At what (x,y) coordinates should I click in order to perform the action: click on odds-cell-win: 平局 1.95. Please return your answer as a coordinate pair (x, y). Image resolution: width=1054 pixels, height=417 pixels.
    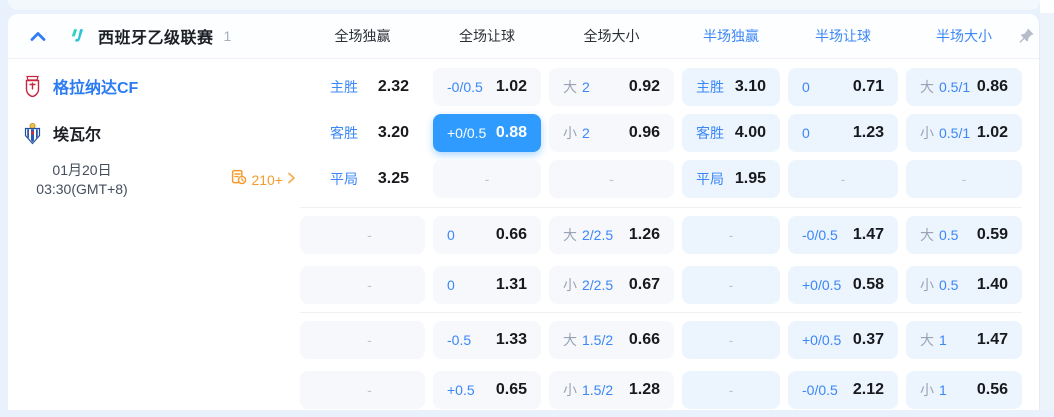
    Looking at the image, I should click on (731, 179).